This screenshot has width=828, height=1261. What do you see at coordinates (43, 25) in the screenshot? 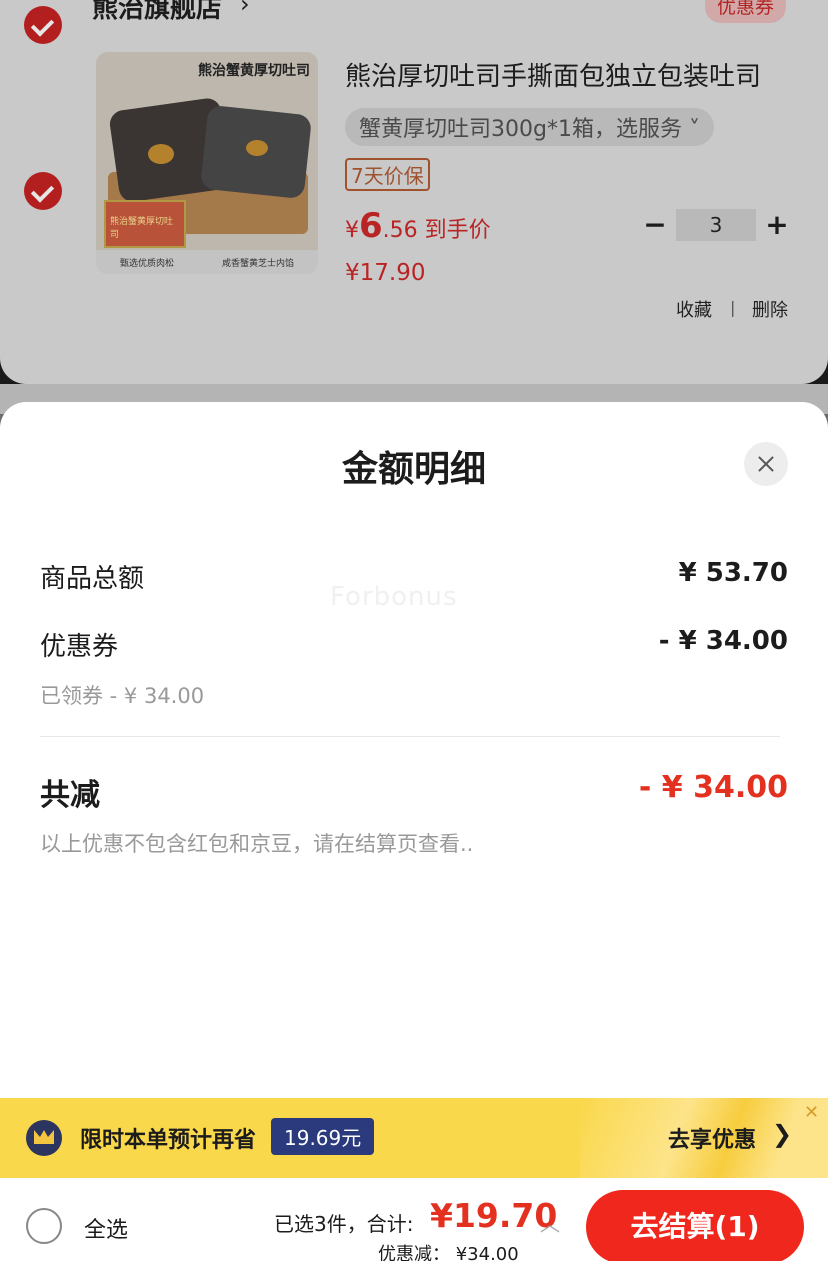
I see `store-check-icon` at bounding box center [43, 25].